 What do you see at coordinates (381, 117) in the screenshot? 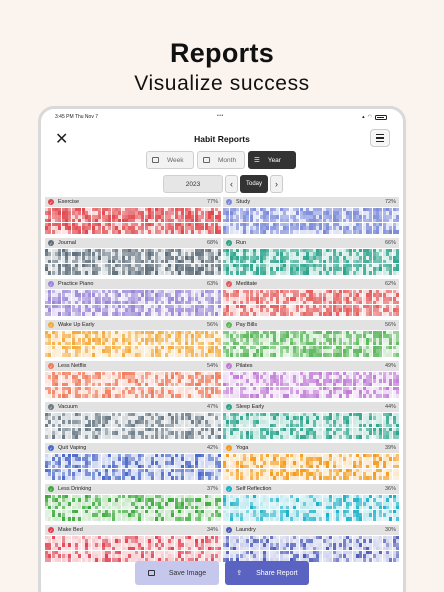
I see `battery-icon` at bounding box center [381, 117].